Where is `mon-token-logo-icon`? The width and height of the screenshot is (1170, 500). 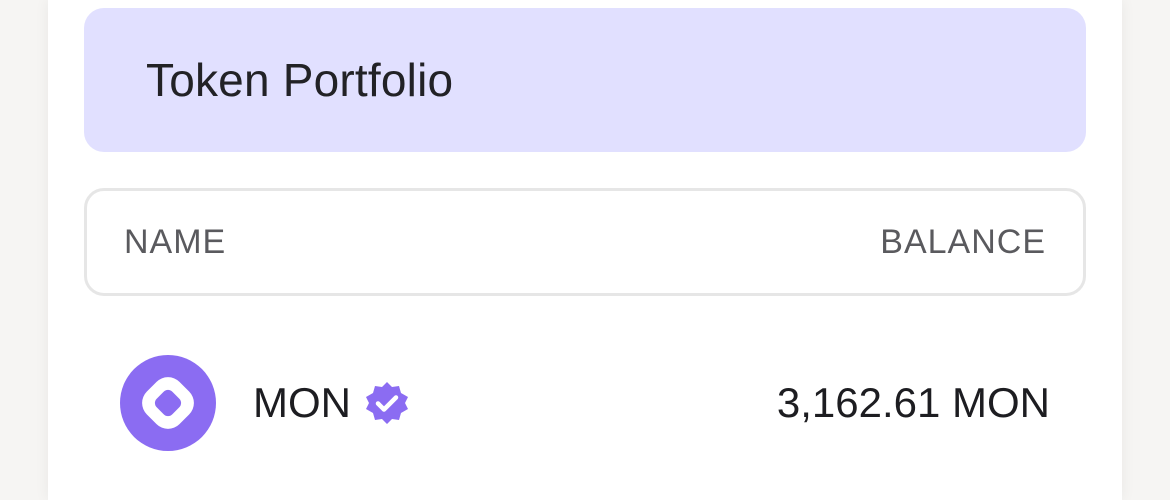
mon-token-logo-icon is located at coordinates (168, 403).